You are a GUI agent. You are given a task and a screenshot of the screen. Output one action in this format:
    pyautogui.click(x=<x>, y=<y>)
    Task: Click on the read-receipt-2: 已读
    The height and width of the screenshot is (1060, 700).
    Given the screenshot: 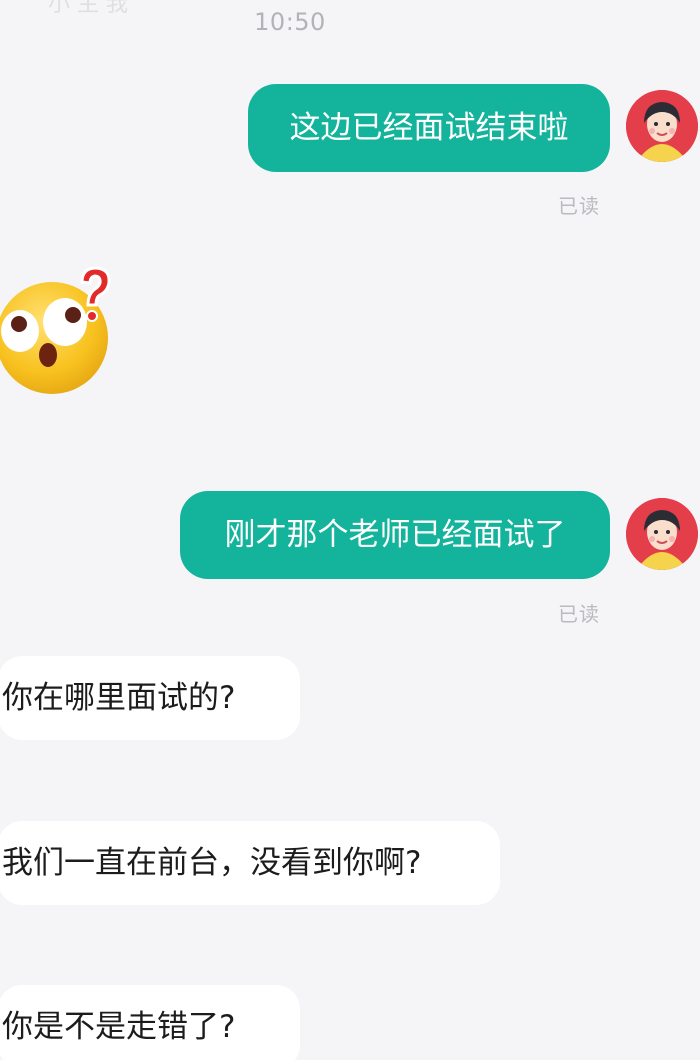 What is the action you would take?
    pyautogui.click(x=579, y=614)
    